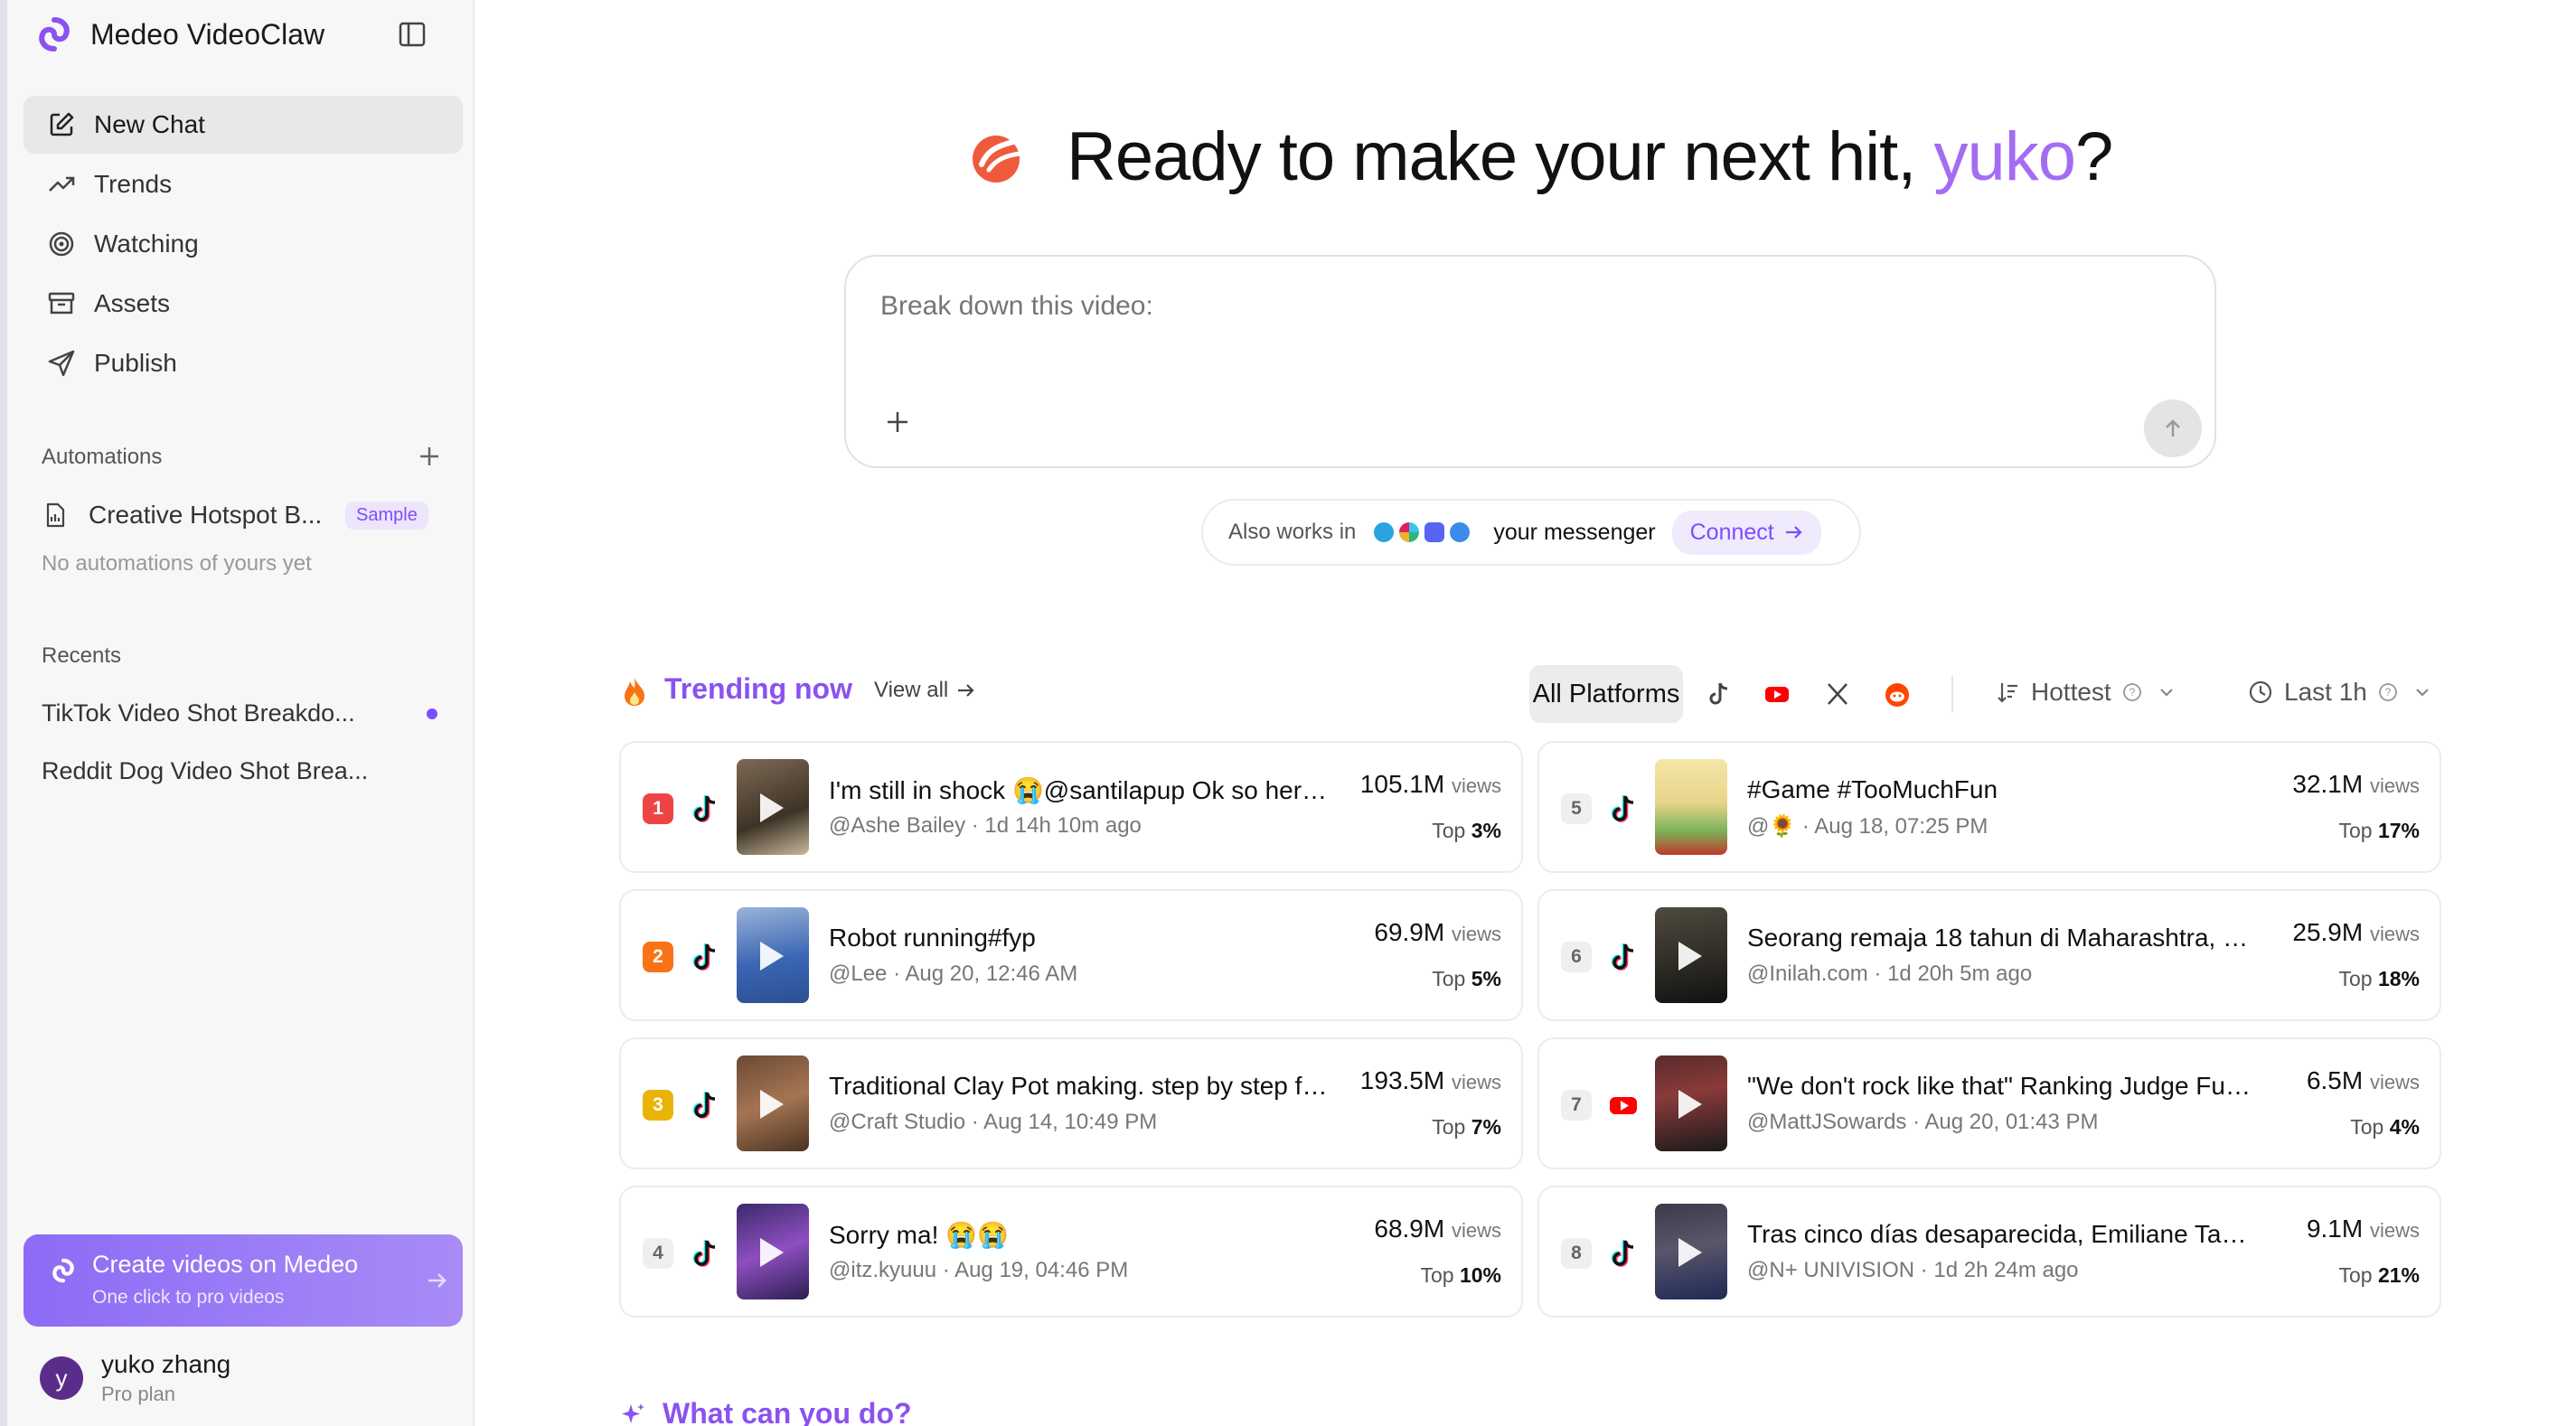  Describe the element at coordinates (1435, 532) in the screenshot. I see `discord-icon` at that location.